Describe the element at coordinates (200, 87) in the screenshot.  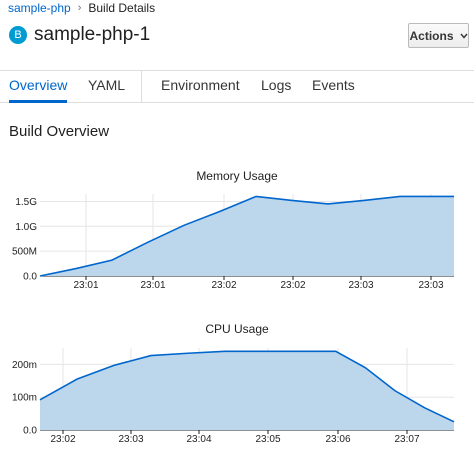
I see `tab-environment: Environment` at that location.